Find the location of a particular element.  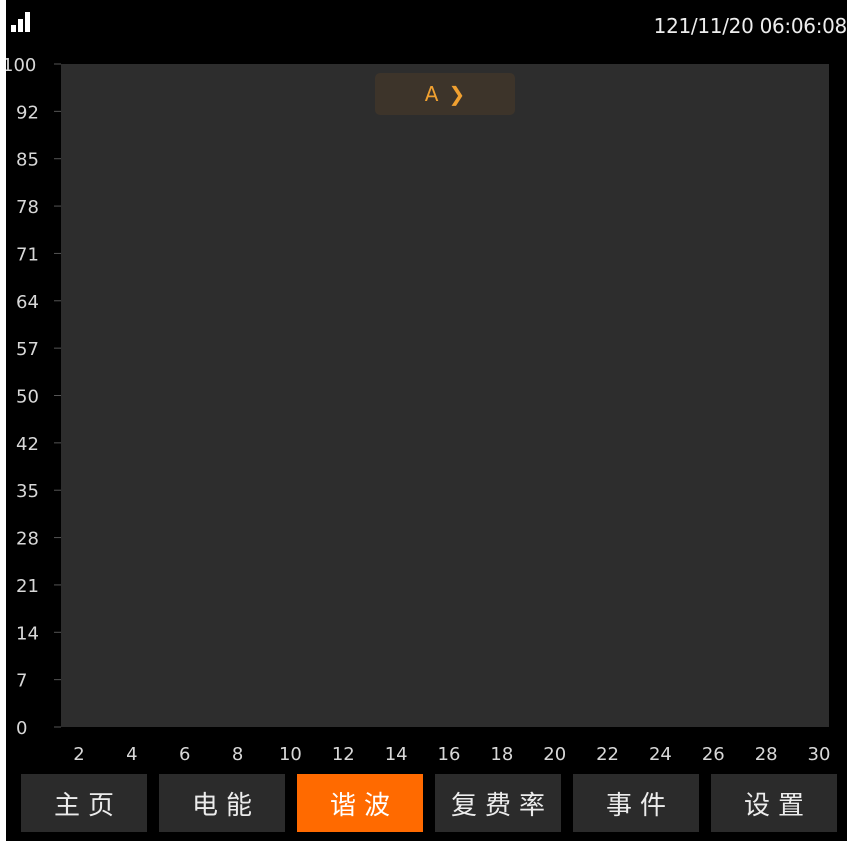

x-tick-label: 10 is located at coordinates (290, 754).